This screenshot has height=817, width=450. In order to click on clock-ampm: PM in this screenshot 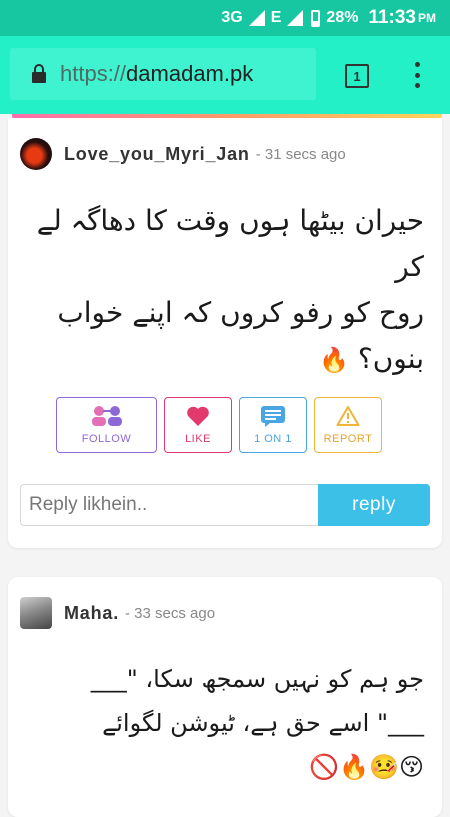, I will do `click(427, 18)`.